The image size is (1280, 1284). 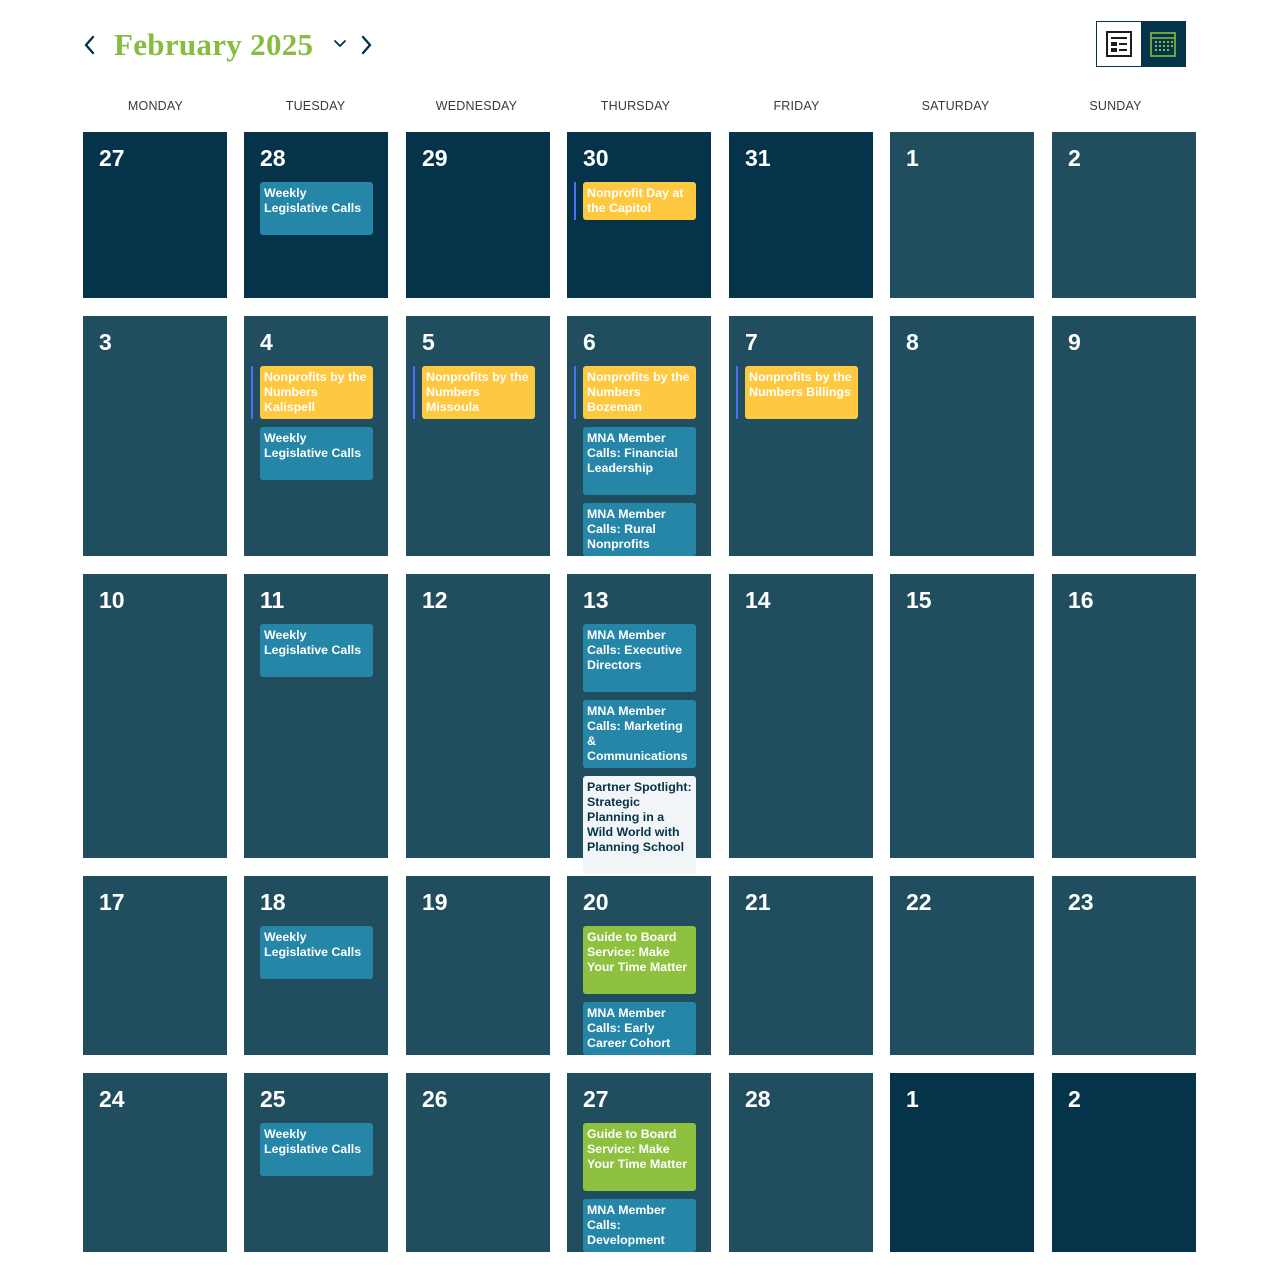 I want to click on day-cell: 10, so click(x=155, y=716).